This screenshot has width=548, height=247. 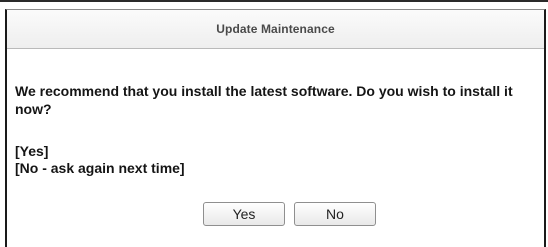 I want to click on background-divider, so click(x=274, y=1).